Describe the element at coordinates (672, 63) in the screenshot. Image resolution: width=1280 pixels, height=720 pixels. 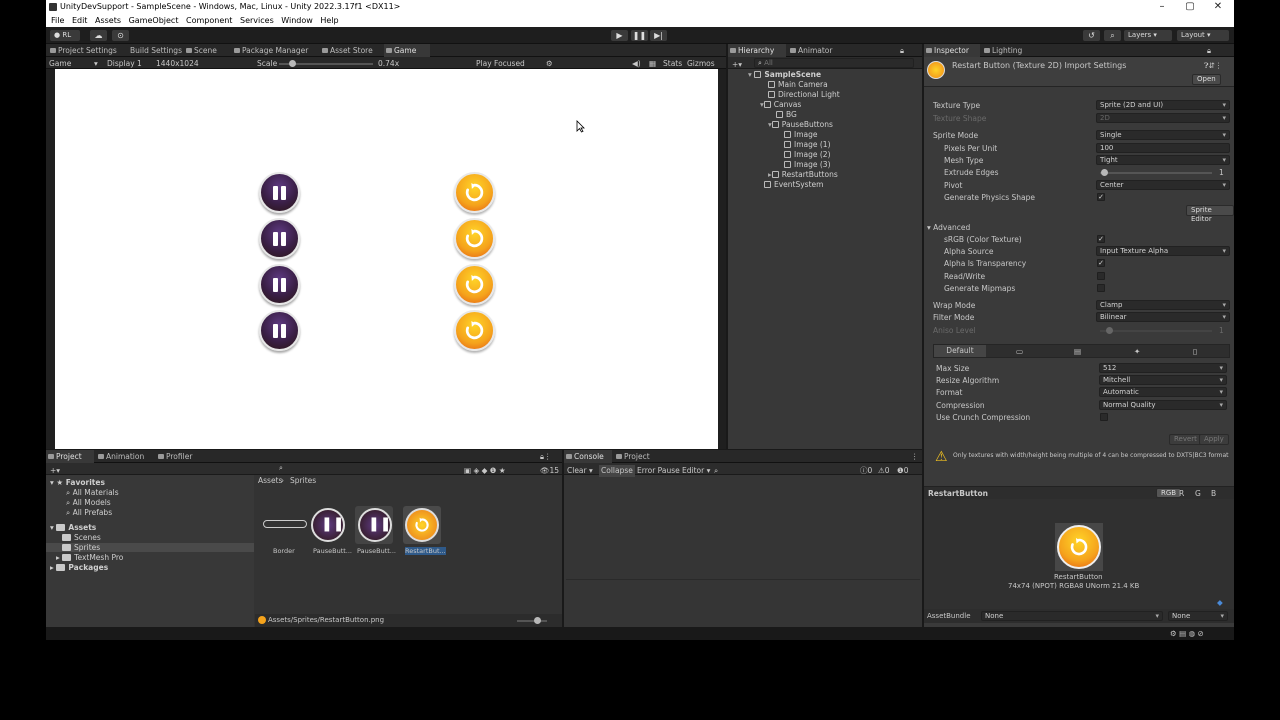
I see `stats-button: Stats` at that location.